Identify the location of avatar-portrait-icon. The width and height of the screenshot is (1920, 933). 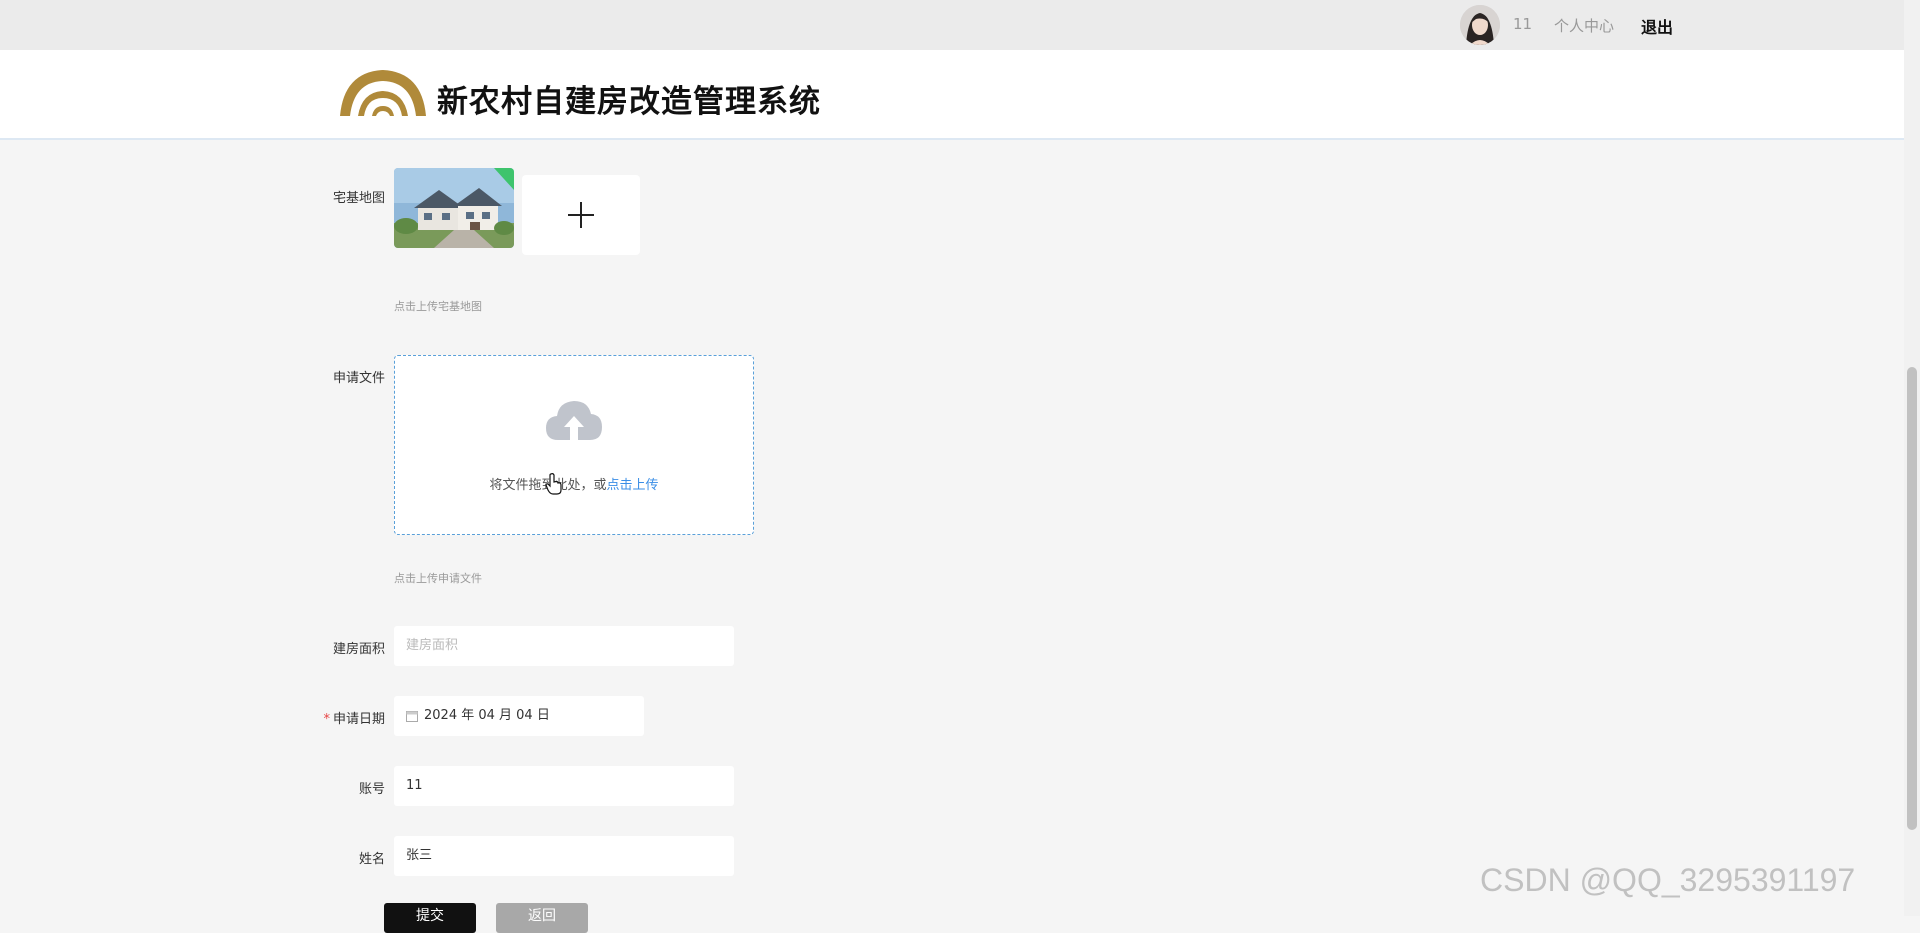
(1480, 25).